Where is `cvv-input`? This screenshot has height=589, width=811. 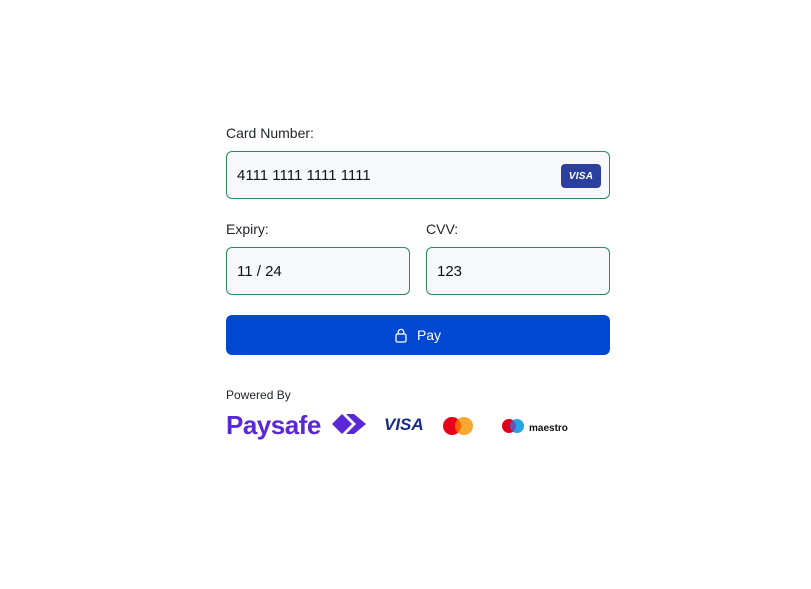
cvv-input is located at coordinates (518, 271).